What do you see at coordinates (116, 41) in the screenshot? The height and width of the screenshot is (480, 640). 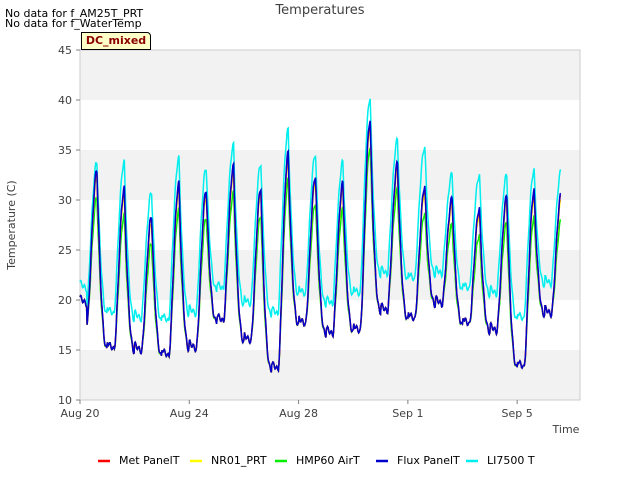 I see `dc-mixed-badge: DC_mixed` at bounding box center [116, 41].